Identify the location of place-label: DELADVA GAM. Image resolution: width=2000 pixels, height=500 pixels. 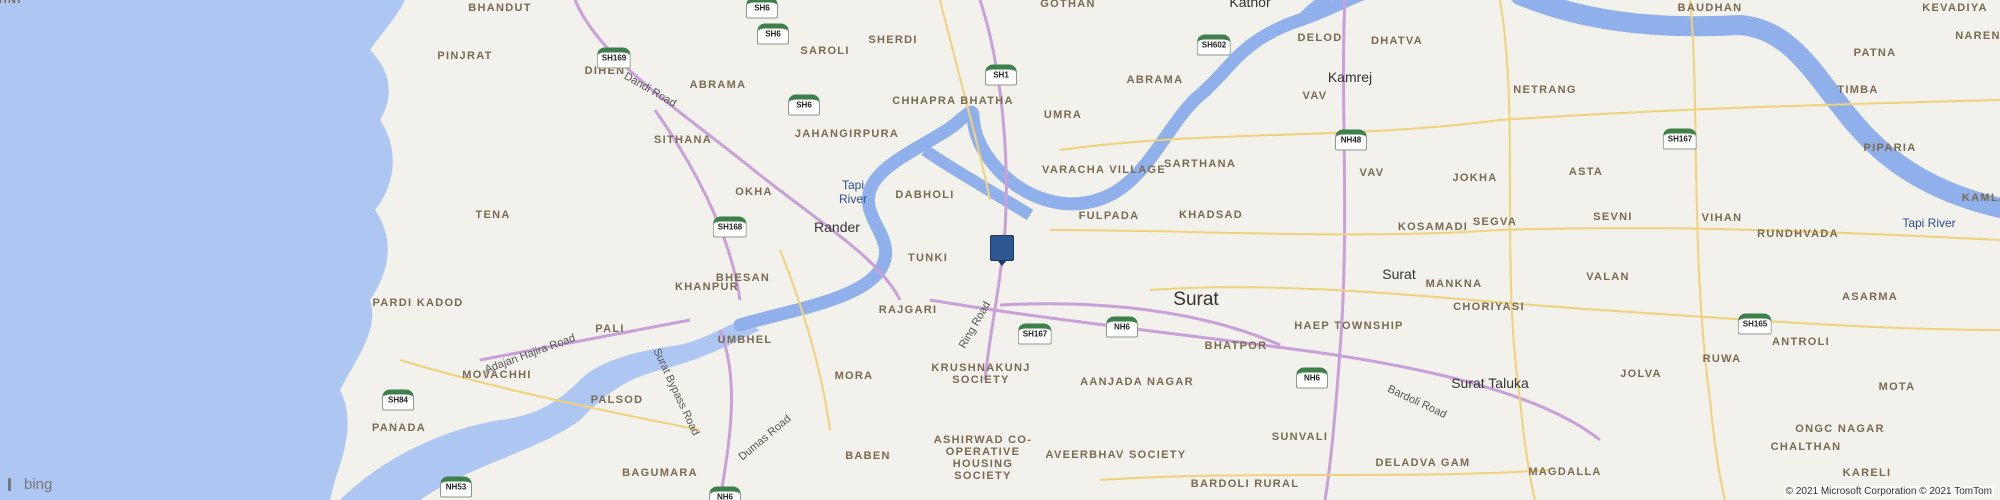
(1423, 463).